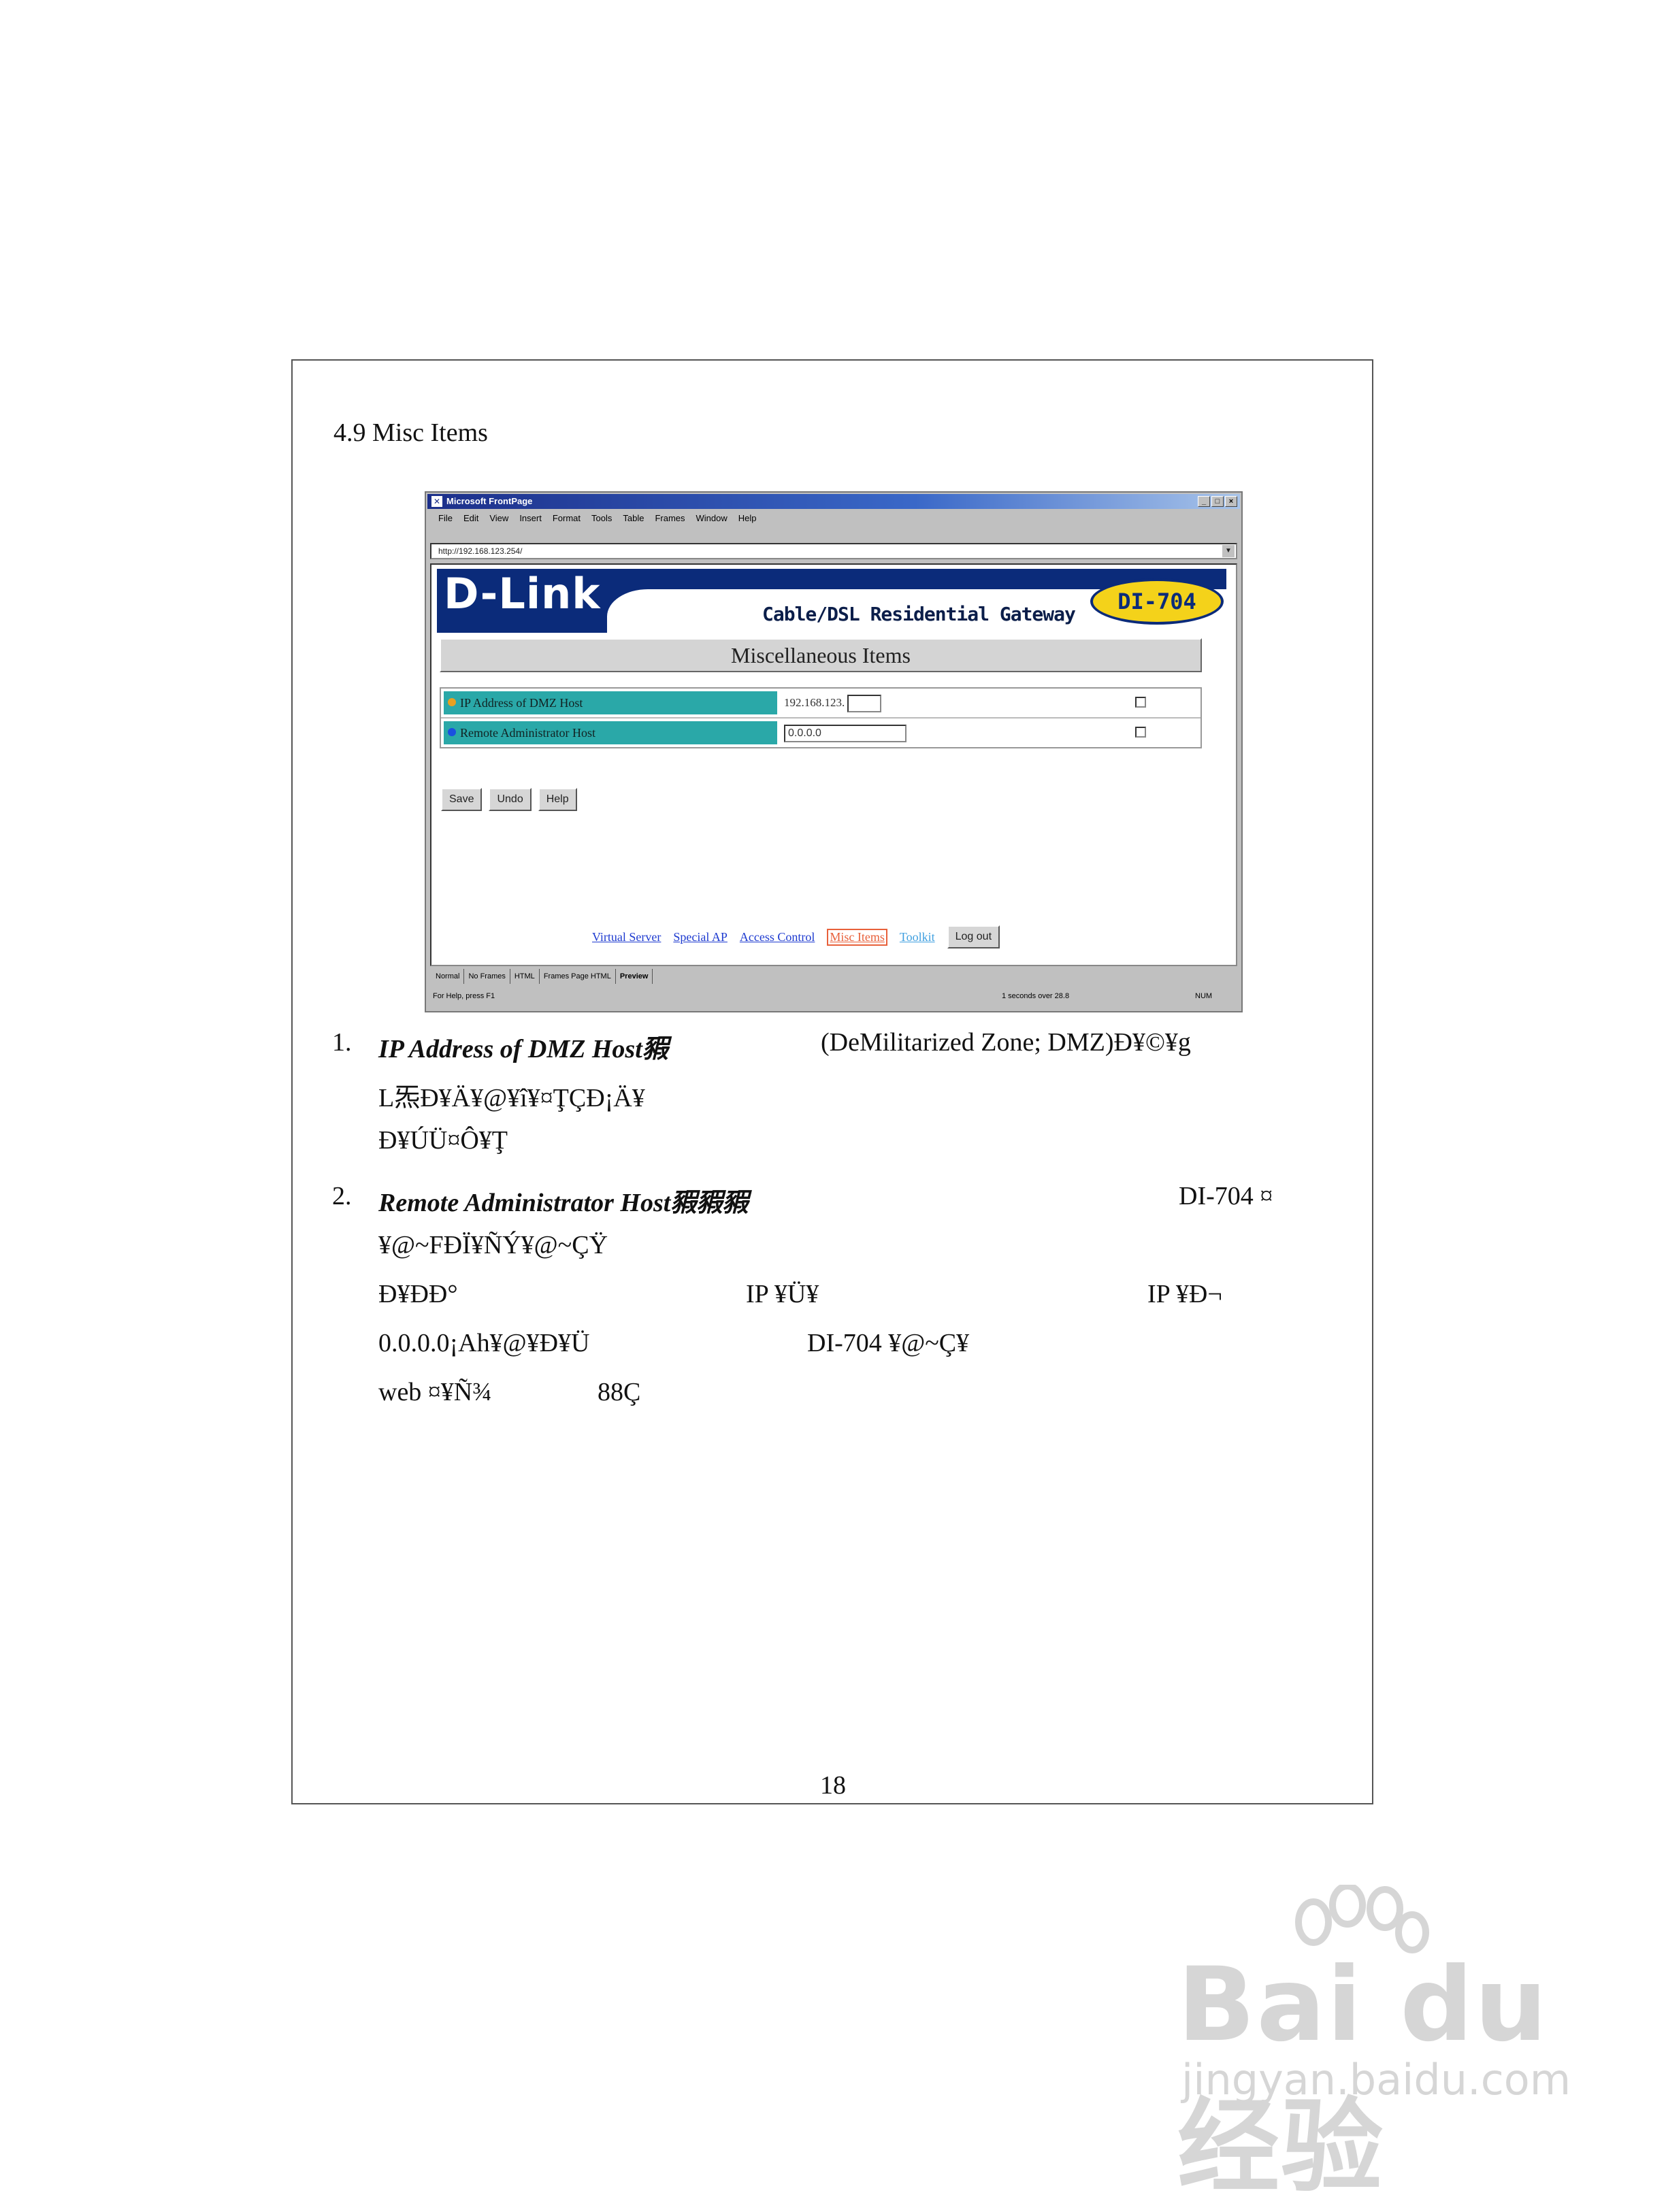 The height and width of the screenshot is (2212, 1666). What do you see at coordinates (435, 1392) in the screenshot?
I see `item-2-text: web ¤¥Ñ¾` at bounding box center [435, 1392].